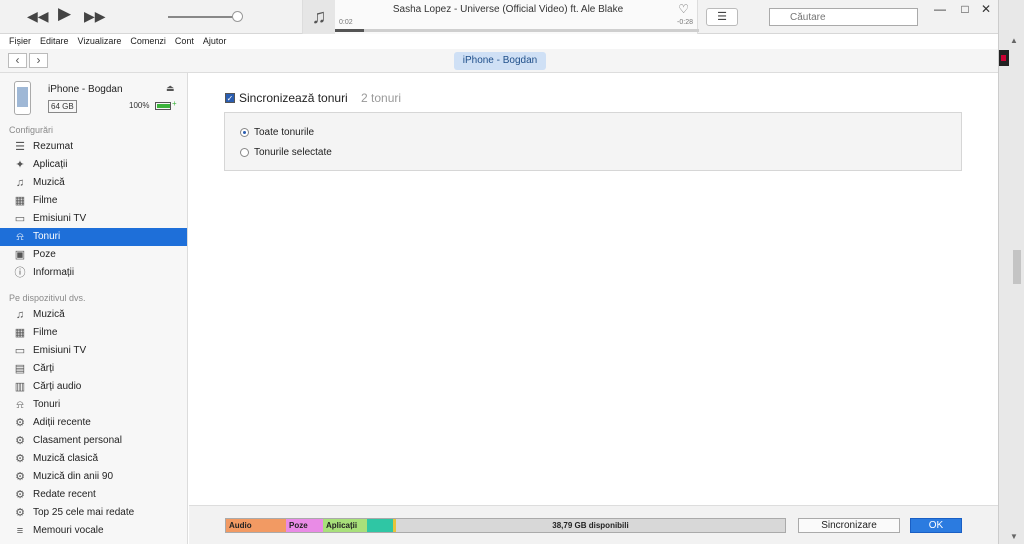 Image resolution: width=1024 pixels, height=544 pixels. I want to click on tones-count: 2 tonuri, so click(381, 98).